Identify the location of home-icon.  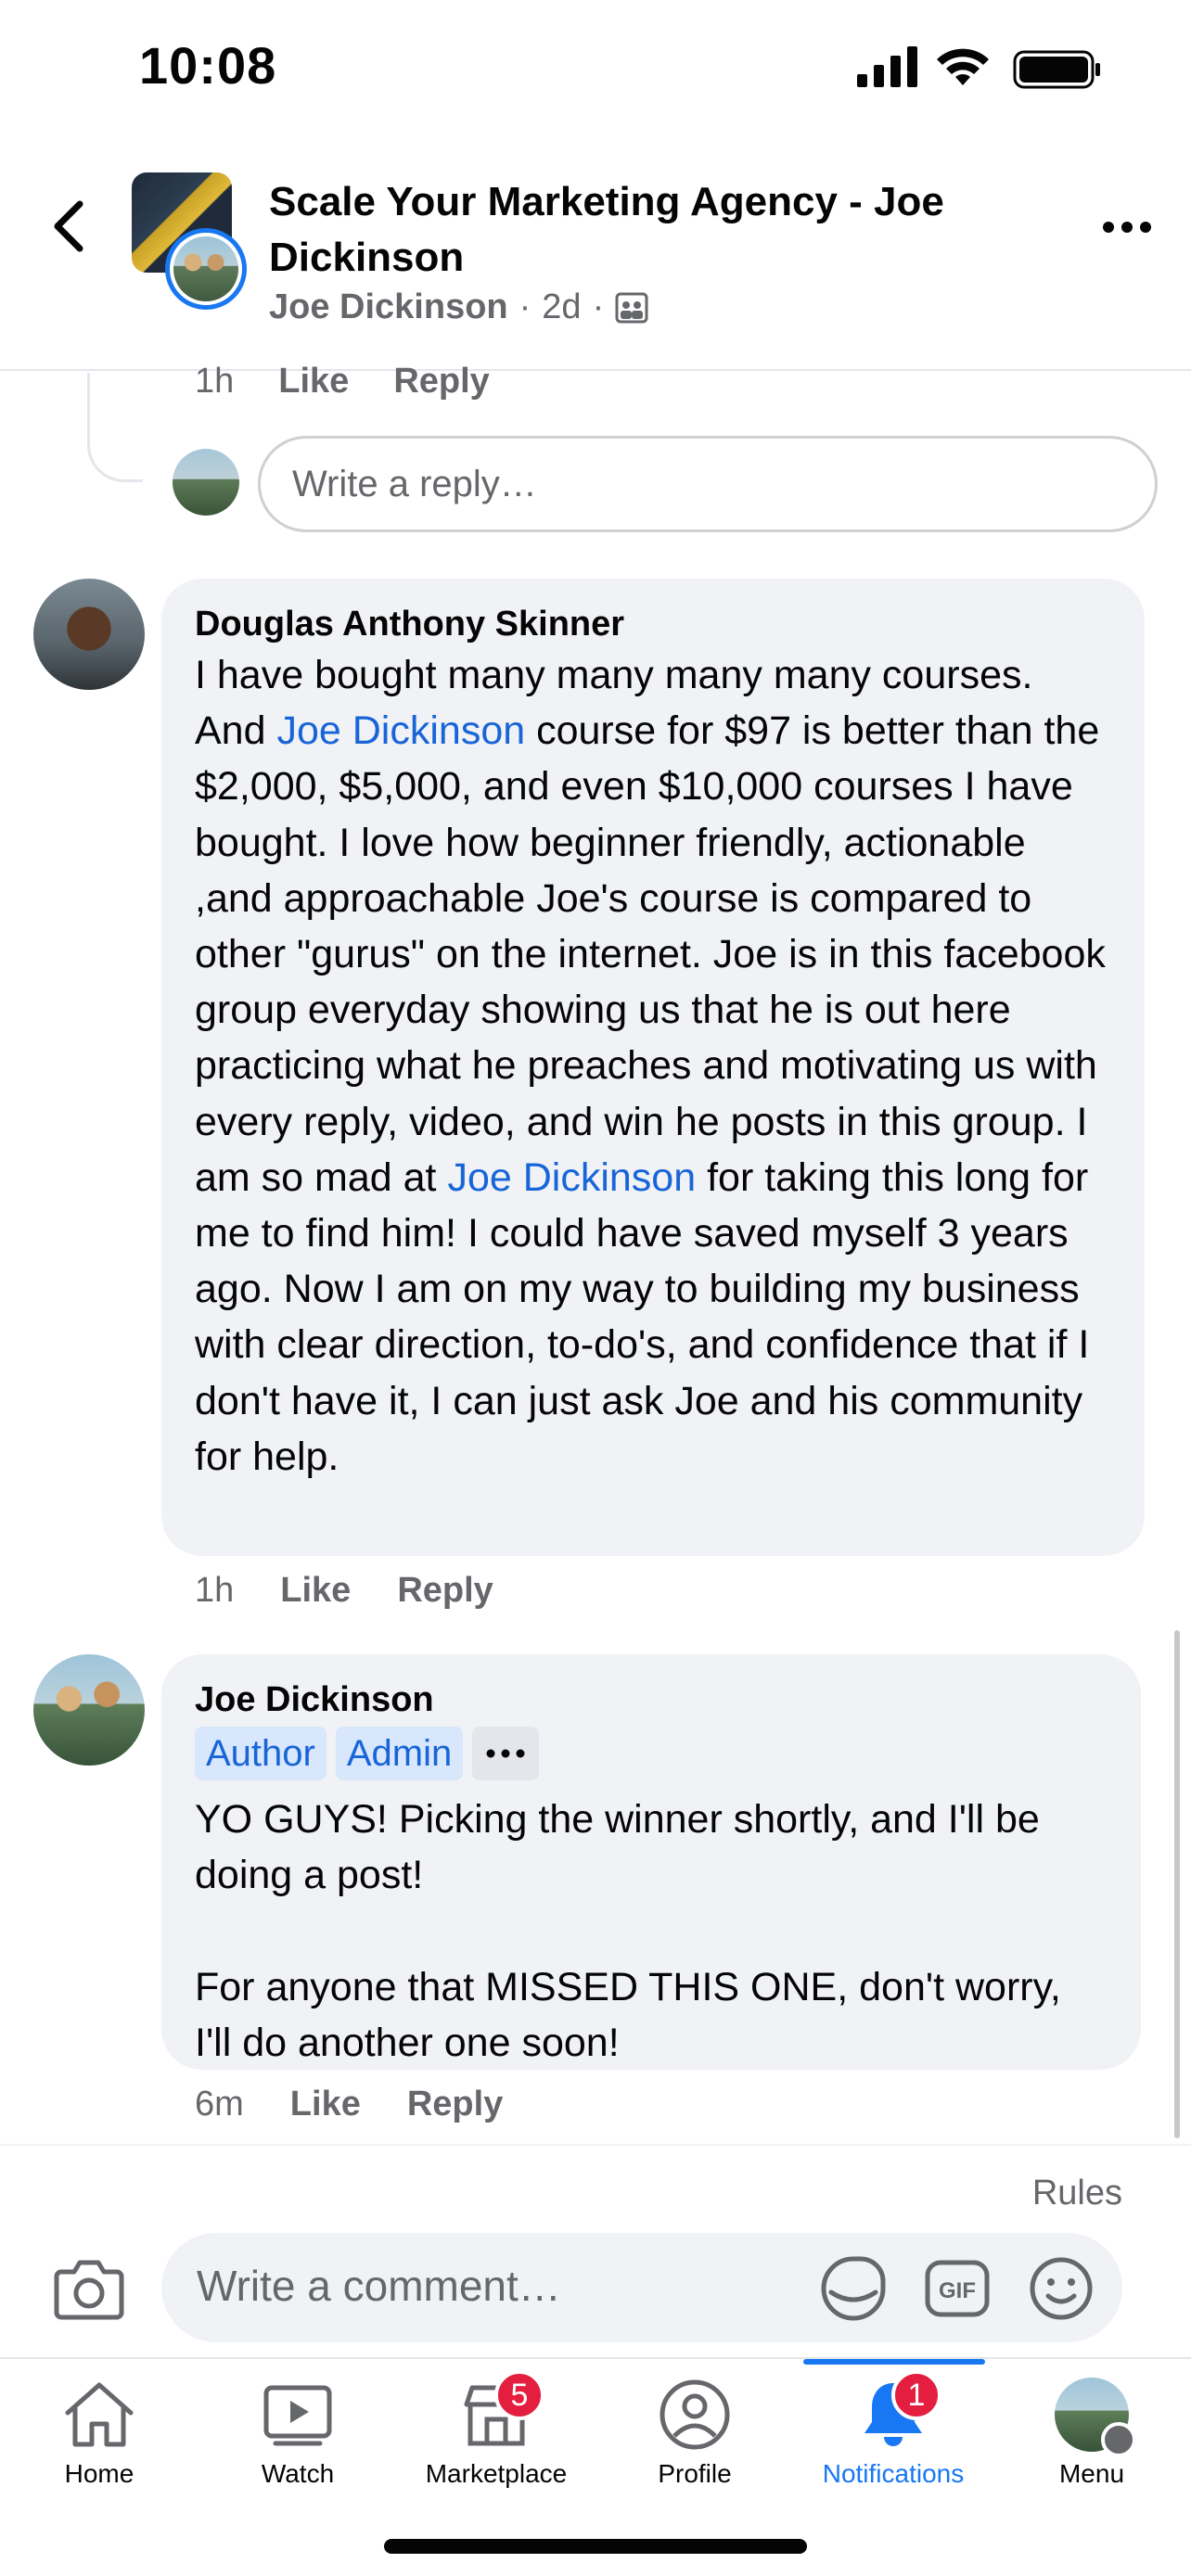
(99, 2414).